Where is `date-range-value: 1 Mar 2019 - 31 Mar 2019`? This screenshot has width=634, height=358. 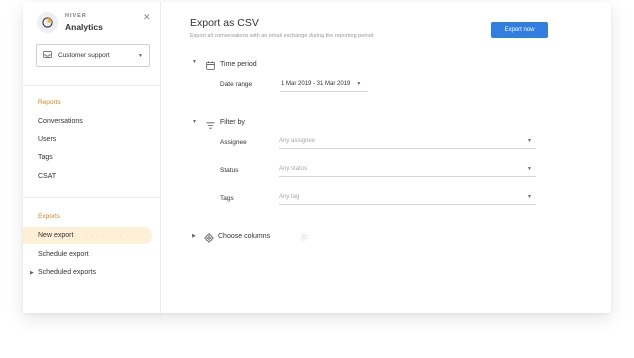
date-range-value: 1 Mar 2019 - 31 Mar 2019 is located at coordinates (316, 84).